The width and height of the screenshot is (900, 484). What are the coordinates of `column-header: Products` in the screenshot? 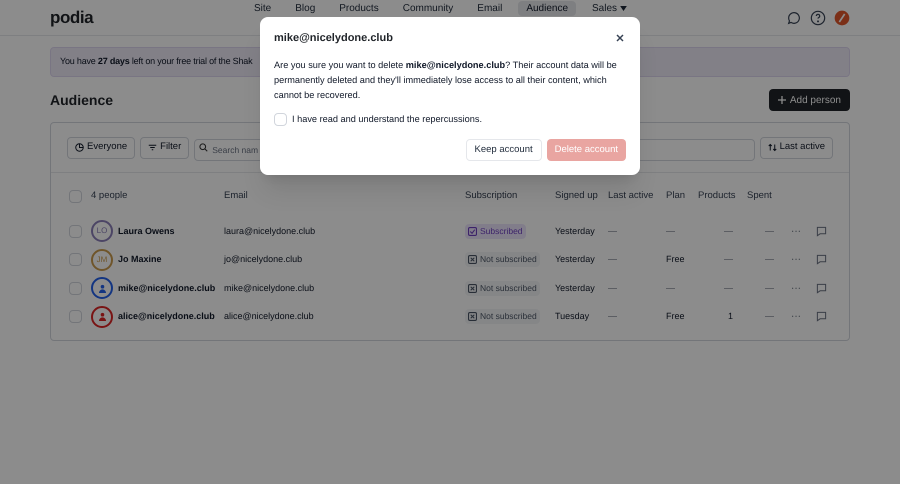 It's located at (717, 195).